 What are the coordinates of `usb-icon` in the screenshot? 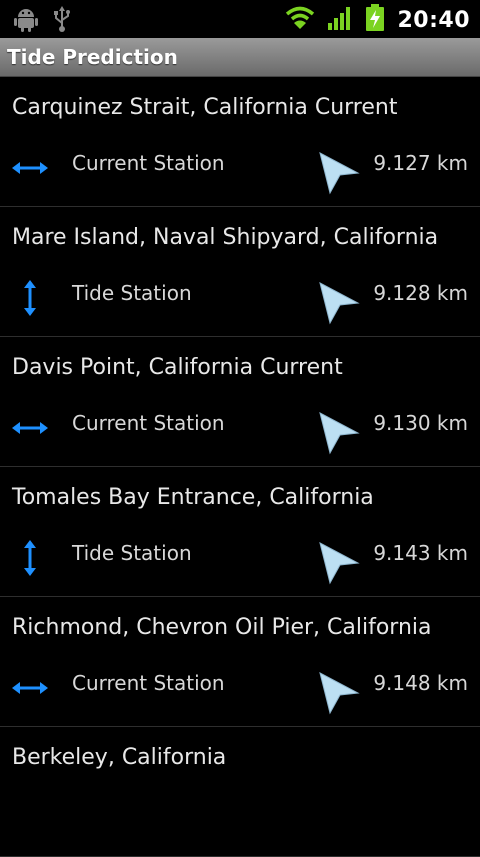 It's located at (62, 21).